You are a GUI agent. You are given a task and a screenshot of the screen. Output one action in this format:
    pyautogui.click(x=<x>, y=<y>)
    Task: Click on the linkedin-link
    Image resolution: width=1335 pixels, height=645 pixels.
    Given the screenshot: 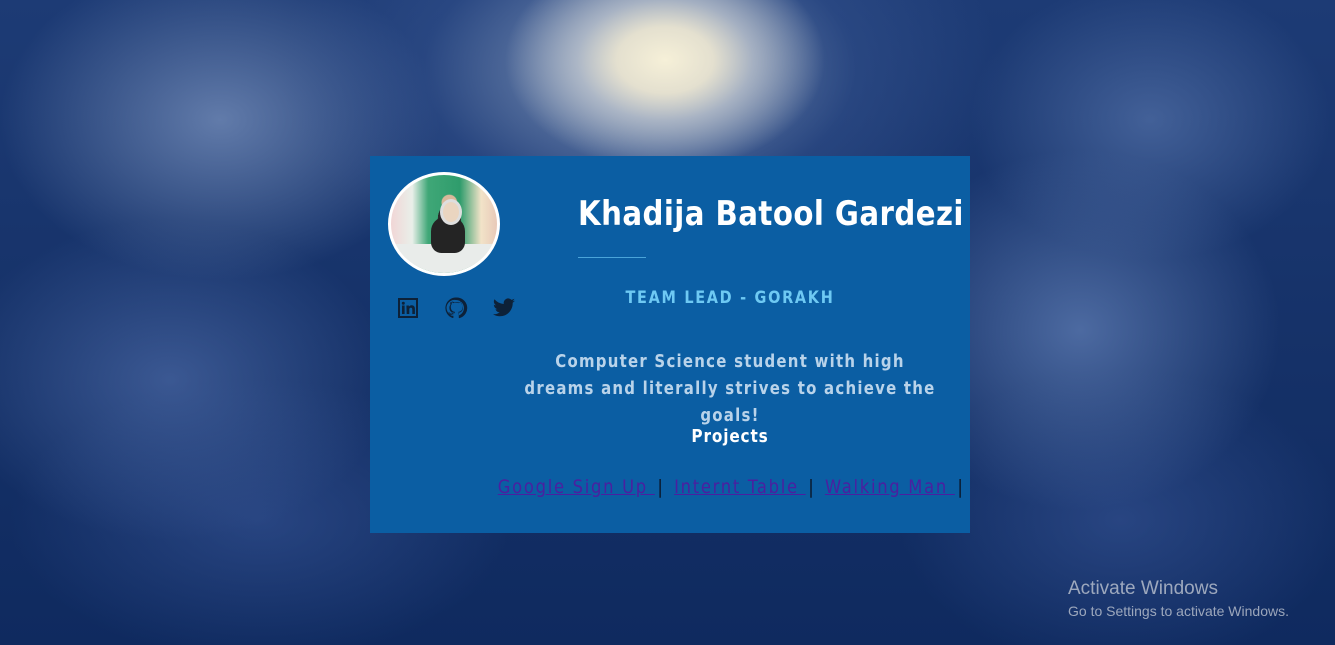 What is the action you would take?
    pyautogui.click(x=408, y=308)
    